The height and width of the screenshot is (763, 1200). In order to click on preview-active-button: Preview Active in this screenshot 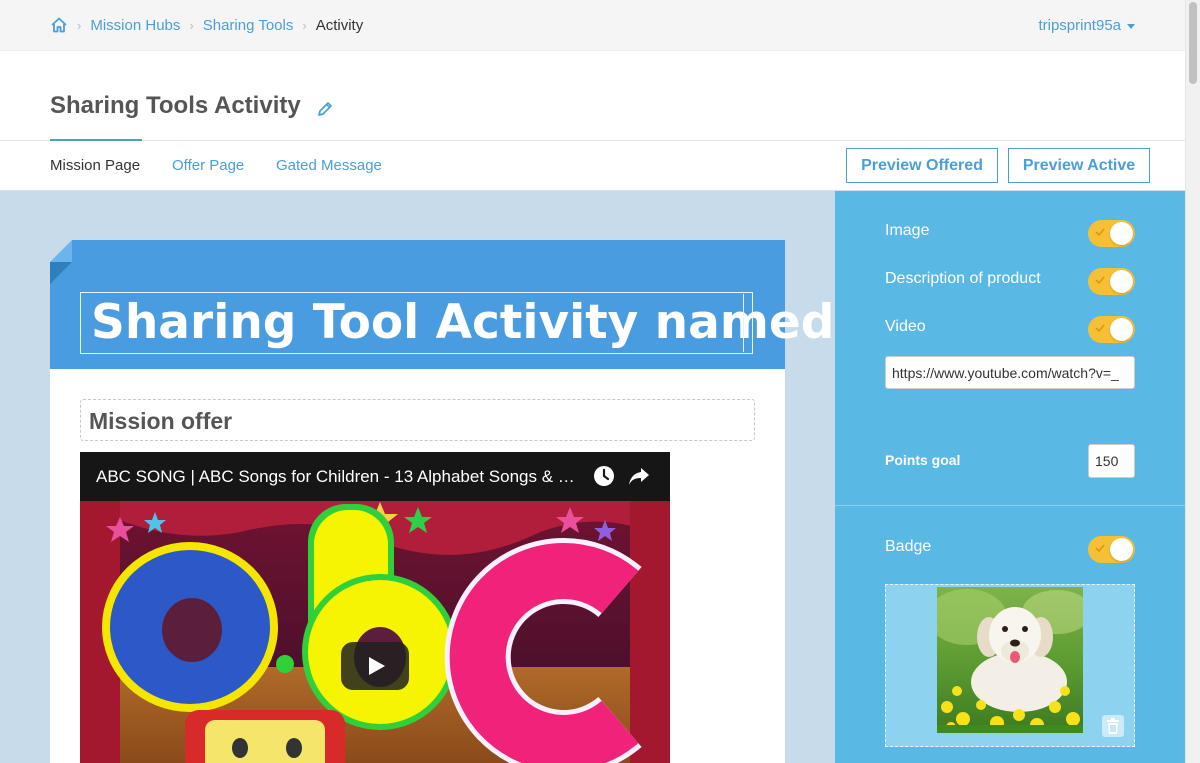, I will do `click(1079, 165)`.